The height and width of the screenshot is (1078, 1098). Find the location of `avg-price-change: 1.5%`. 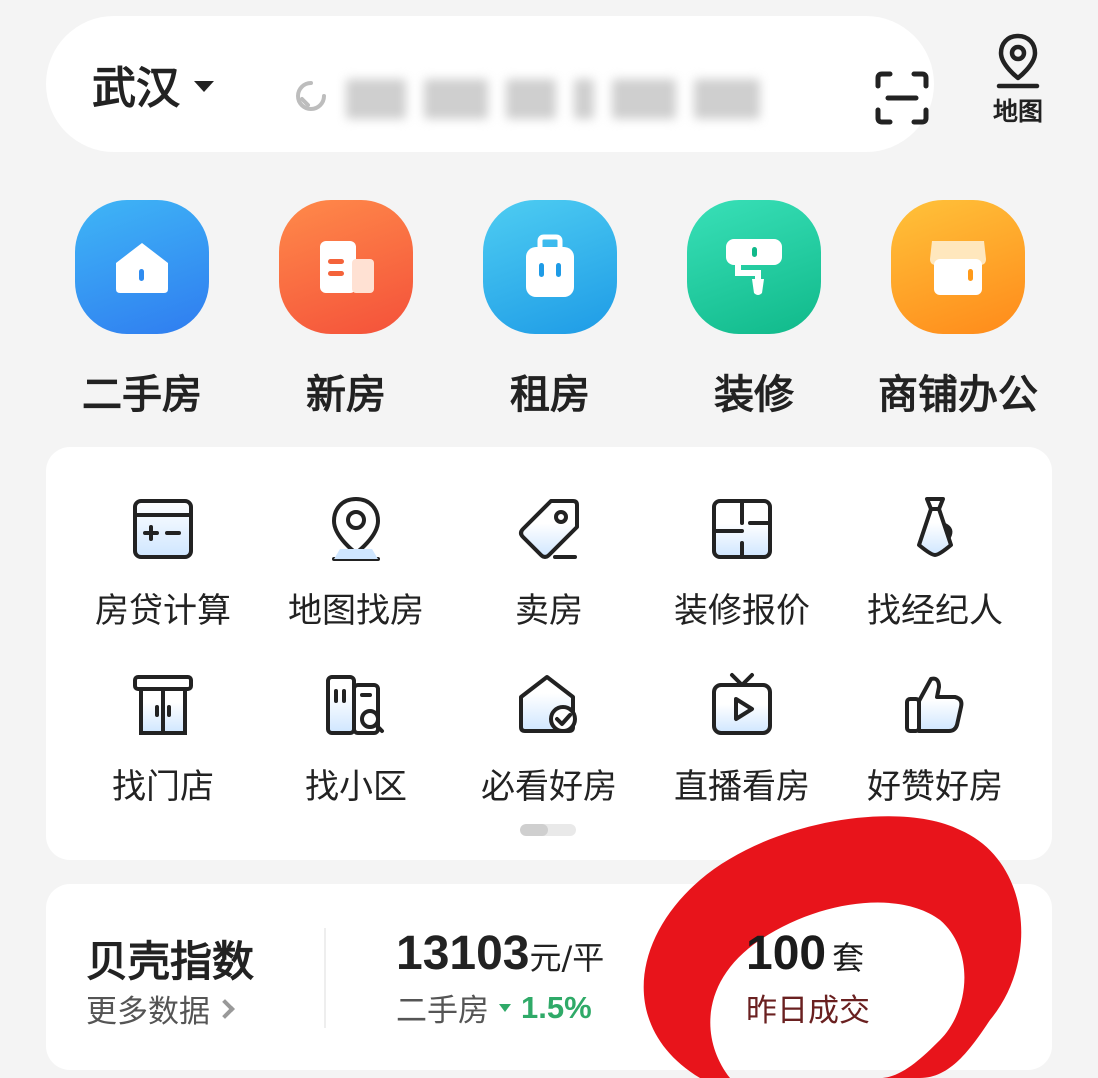

avg-price-change: 1.5% is located at coordinates (556, 1007).